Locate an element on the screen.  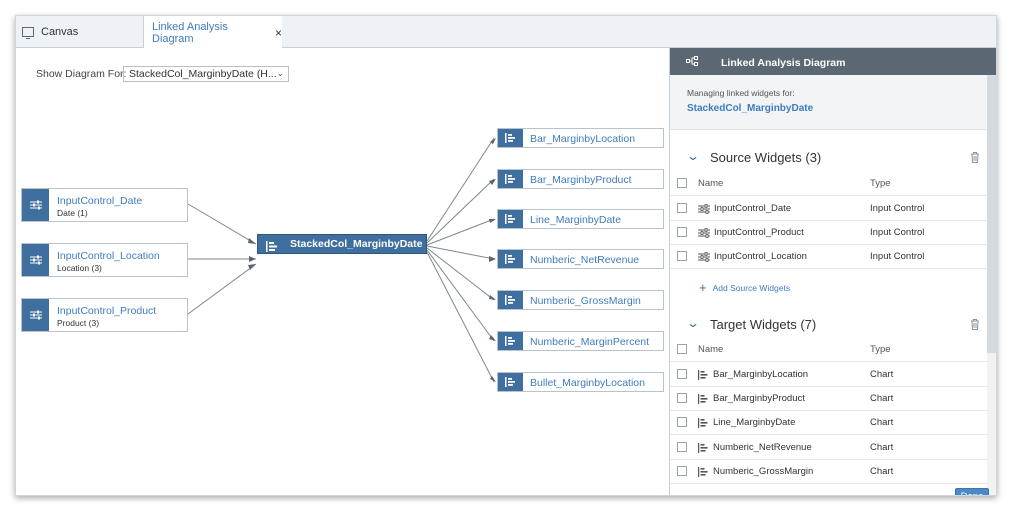
tab-canvas-label: Canvas is located at coordinates (60, 31).